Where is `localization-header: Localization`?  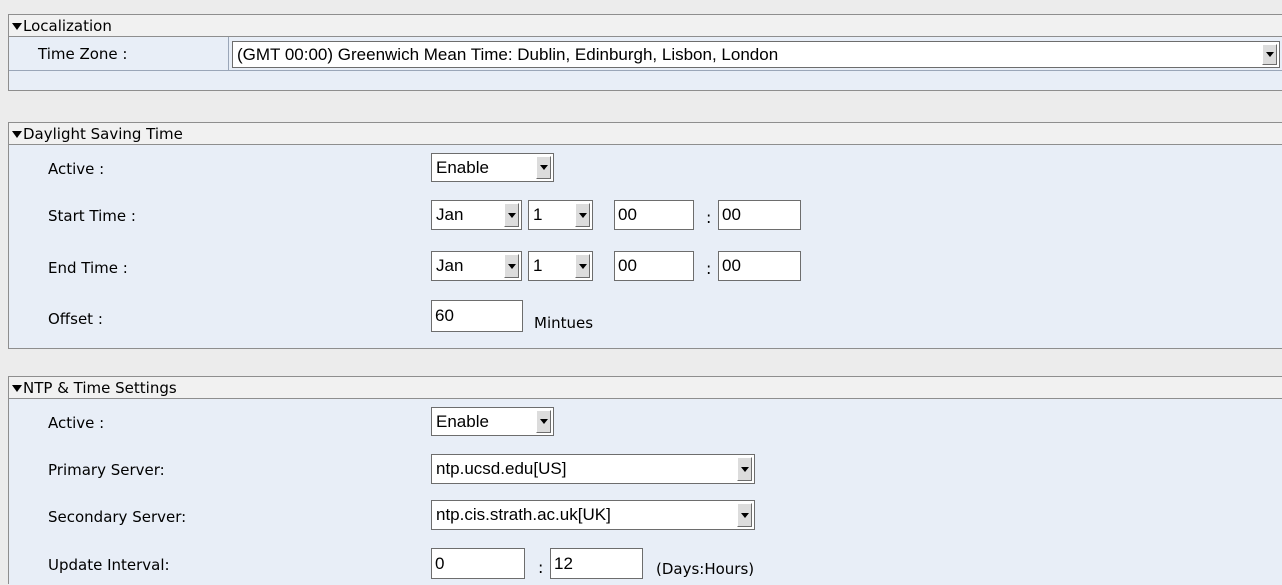
localization-header: Localization is located at coordinates (645, 26).